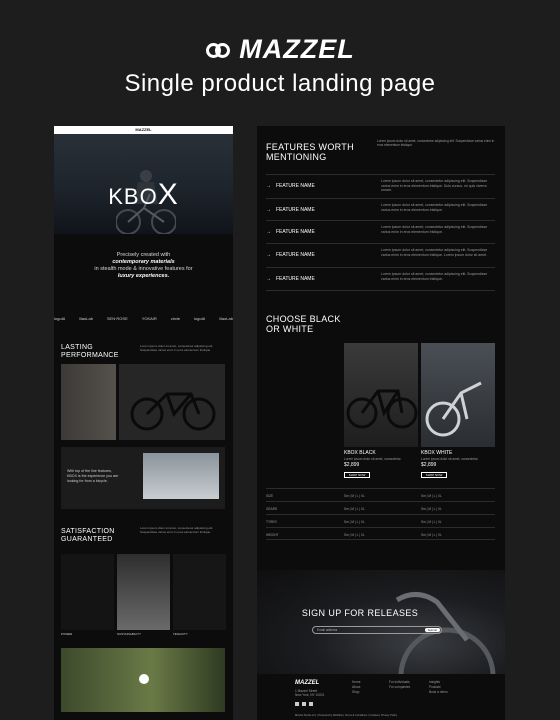 The height and width of the screenshot is (720, 560). I want to click on footer-column-2: For individuals For companies, so click(399, 685).